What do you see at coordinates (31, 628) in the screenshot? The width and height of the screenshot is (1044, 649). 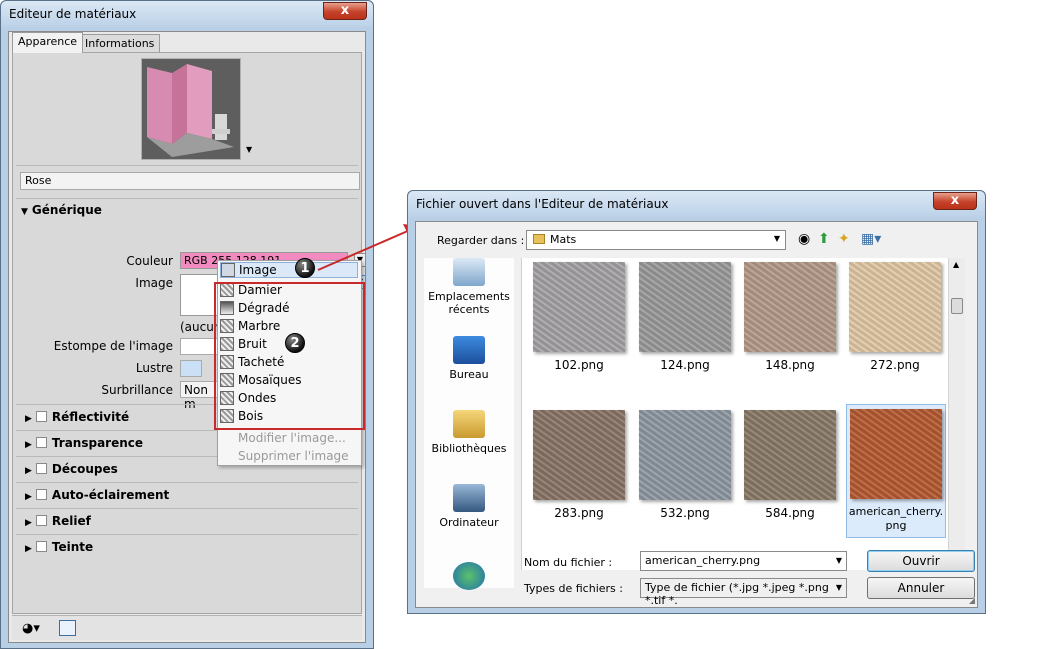 I see `create-material-icon: ◕▾` at bounding box center [31, 628].